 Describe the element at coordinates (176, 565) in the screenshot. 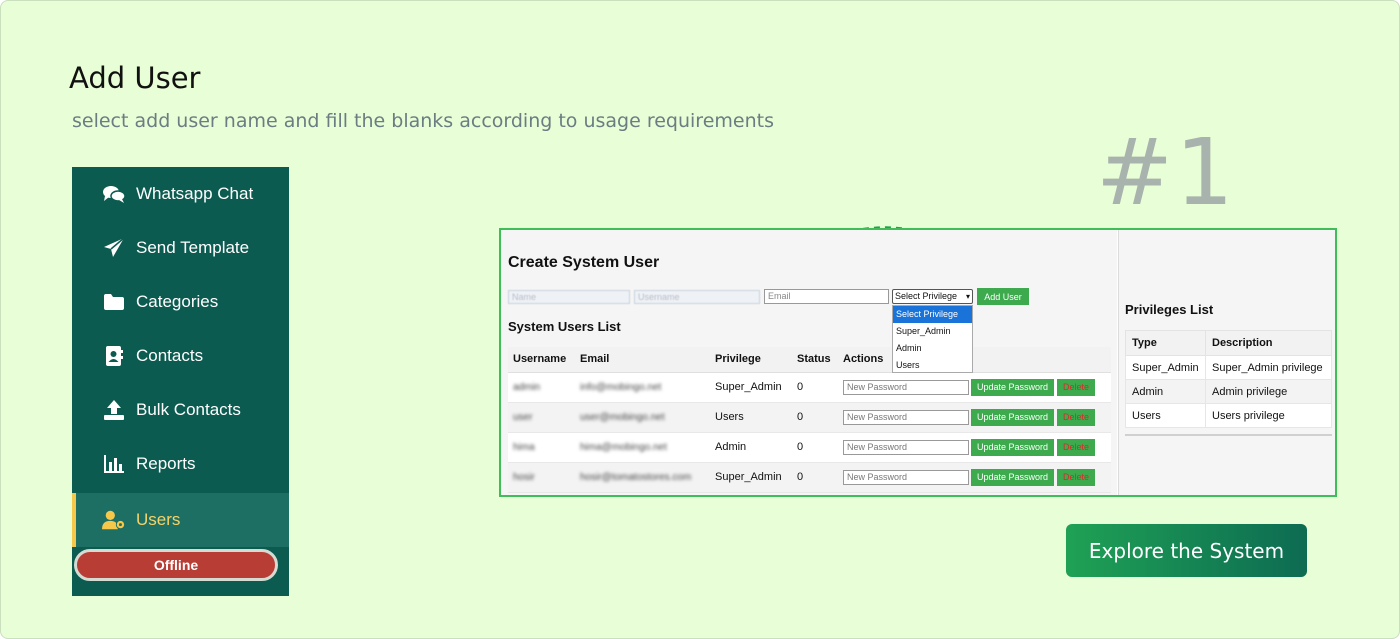

I see `status-toggle-offline: Offline` at that location.